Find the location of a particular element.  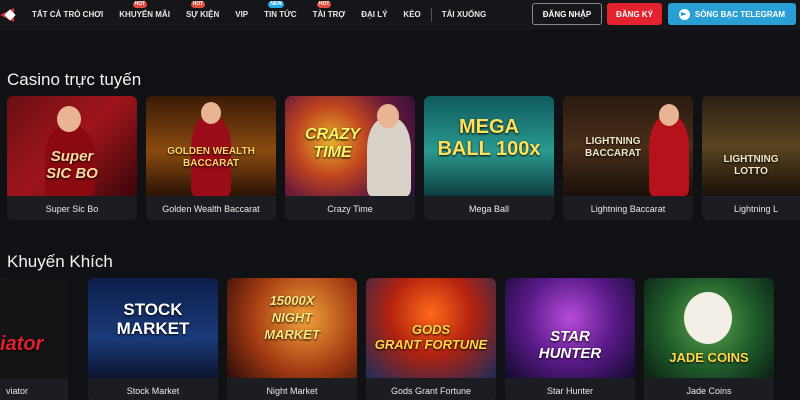

game-label: Stock Market is located at coordinates (153, 391).